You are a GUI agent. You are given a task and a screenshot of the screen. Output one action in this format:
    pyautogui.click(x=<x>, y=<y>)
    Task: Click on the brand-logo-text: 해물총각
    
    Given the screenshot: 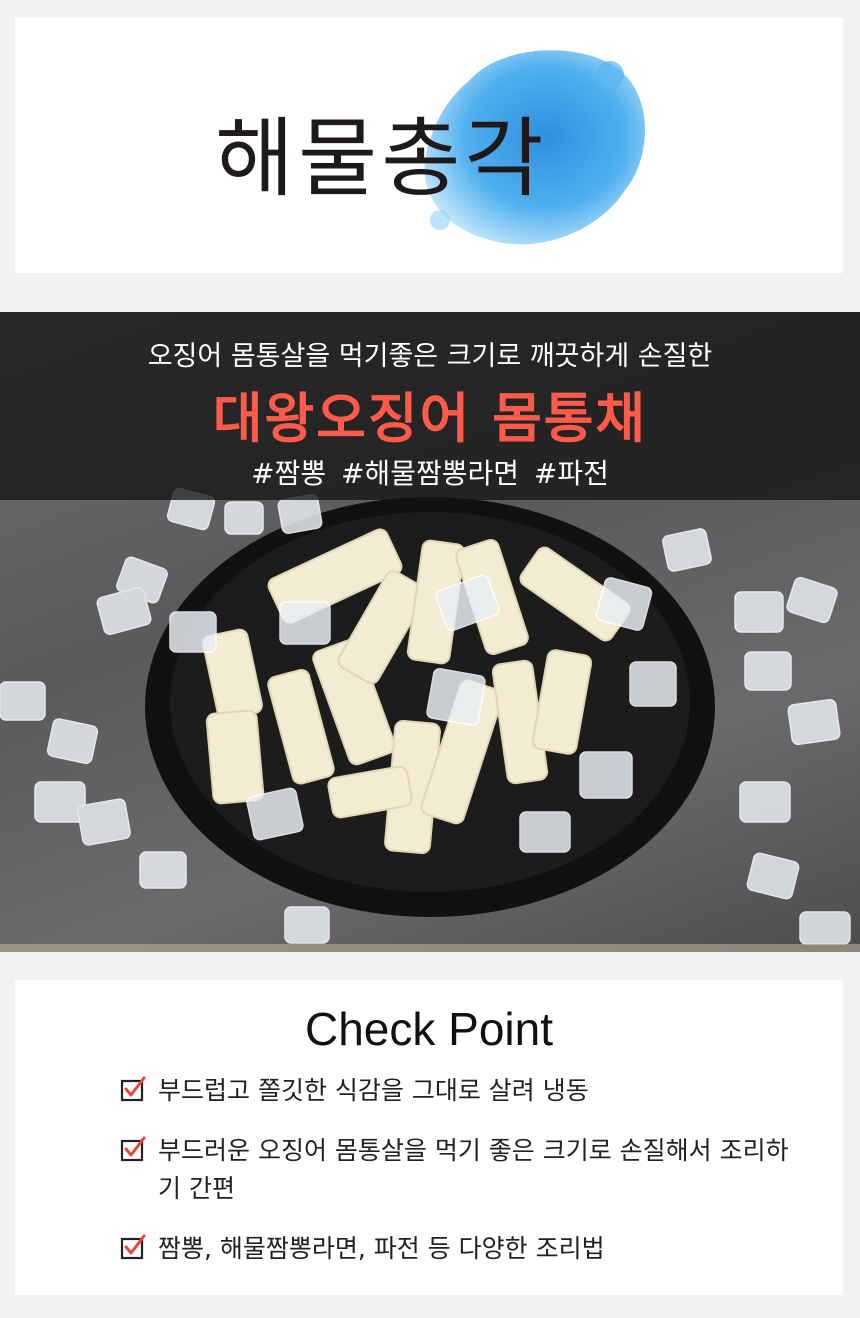 What is the action you would take?
    pyautogui.click(x=381, y=159)
    